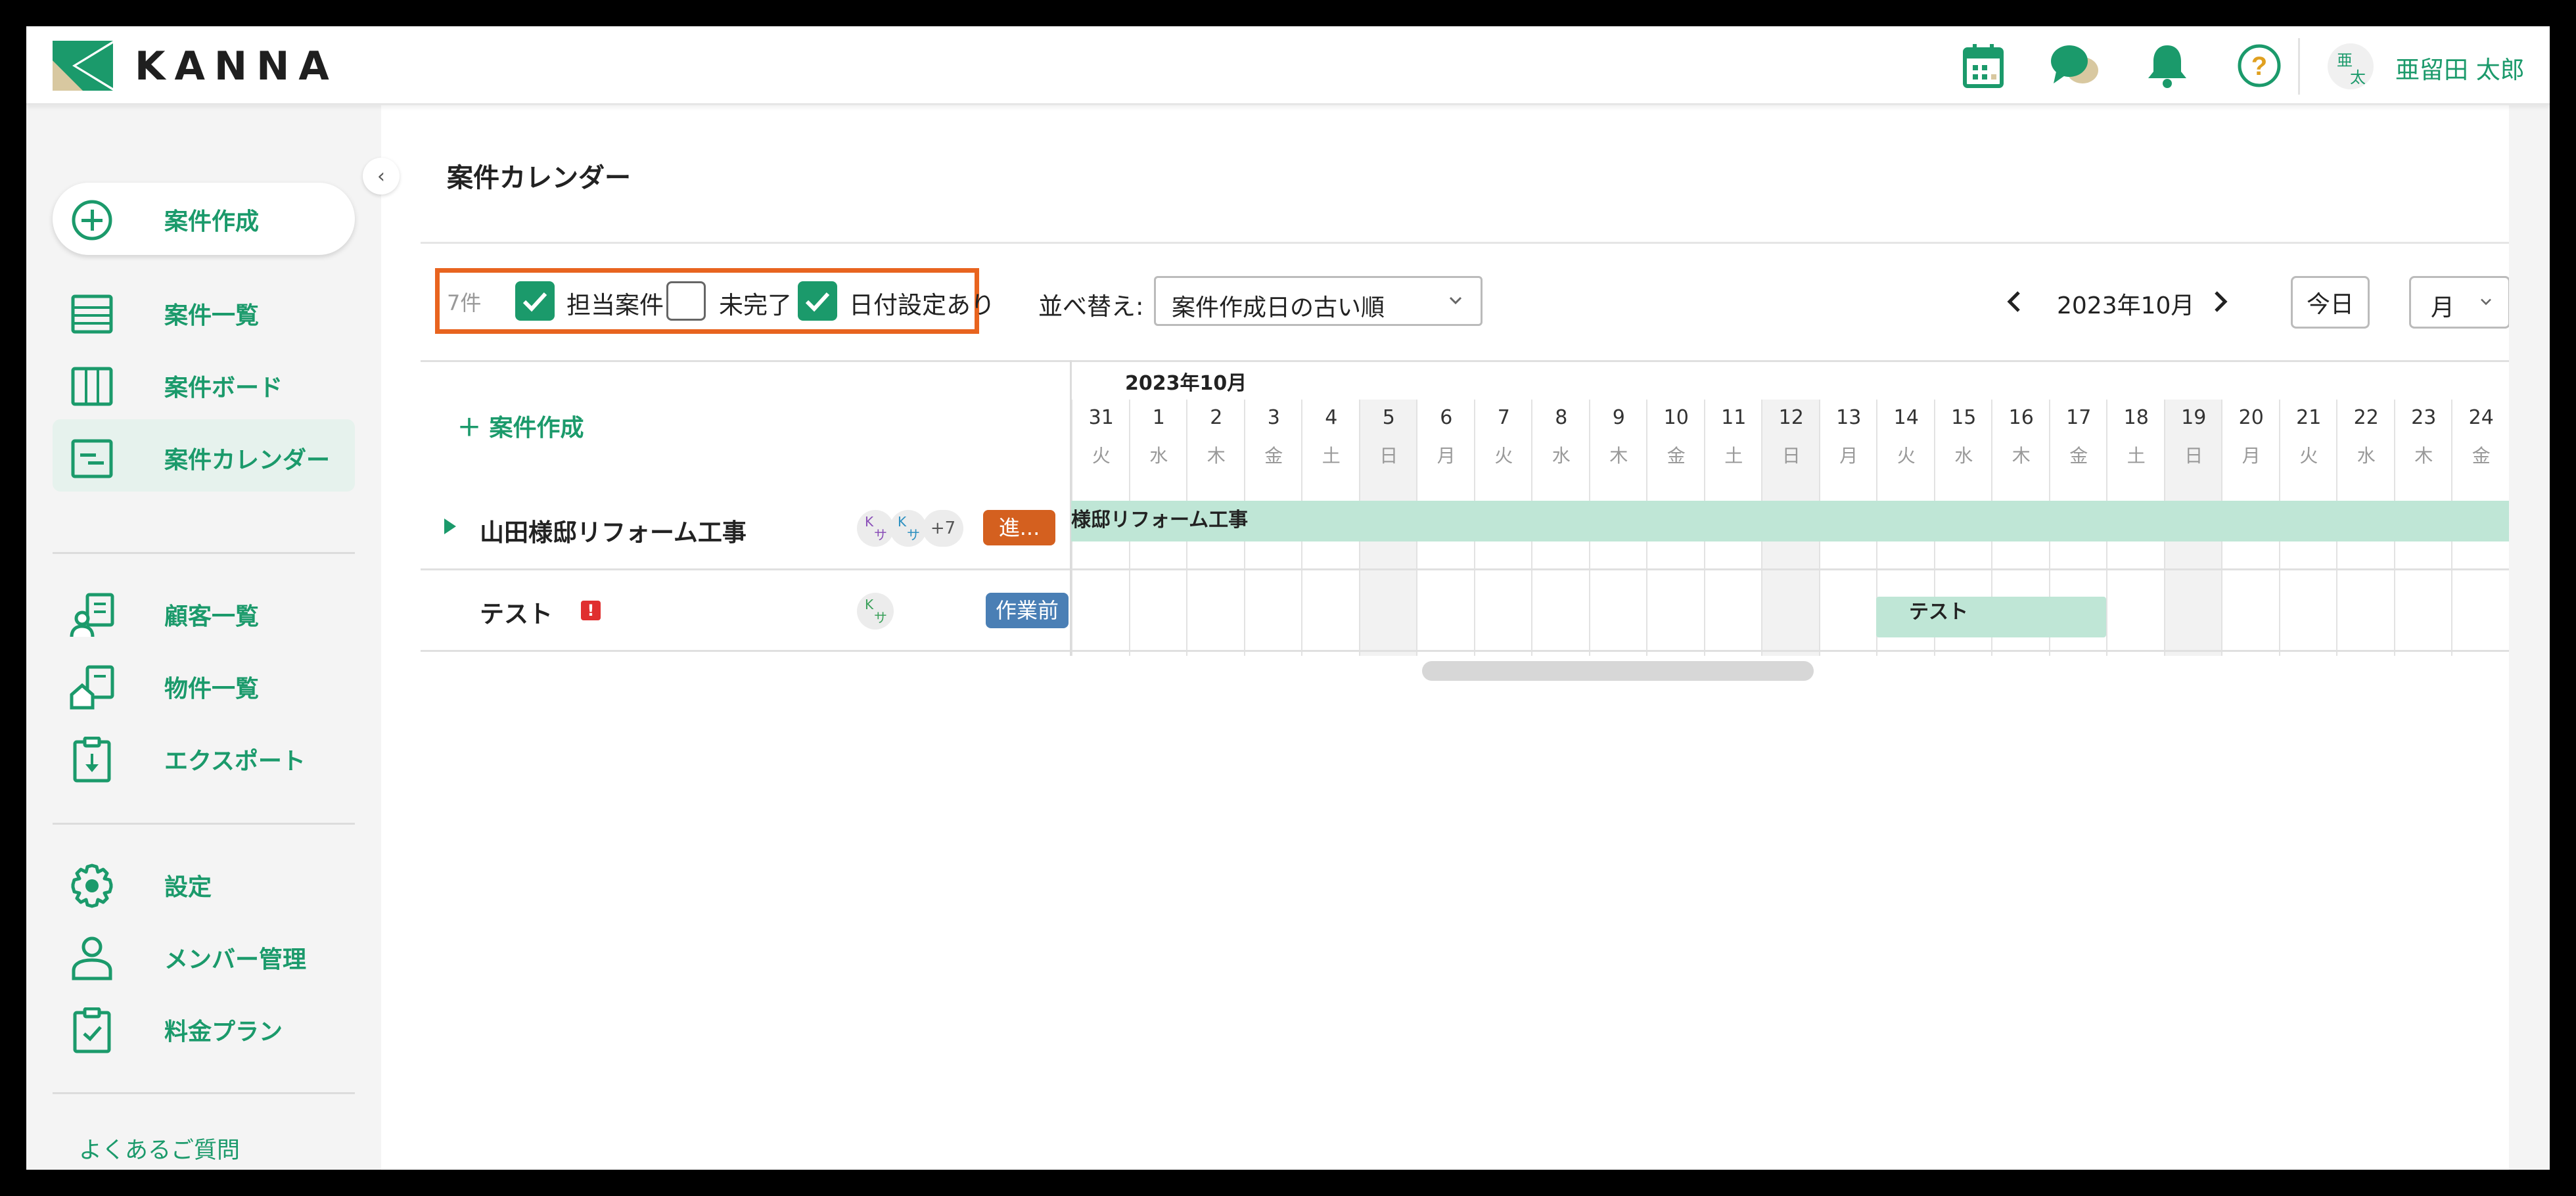  What do you see at coordinates (1791, 417) in the screenshot?
I see `day-number: 12` at bounding box center [1791, 417].